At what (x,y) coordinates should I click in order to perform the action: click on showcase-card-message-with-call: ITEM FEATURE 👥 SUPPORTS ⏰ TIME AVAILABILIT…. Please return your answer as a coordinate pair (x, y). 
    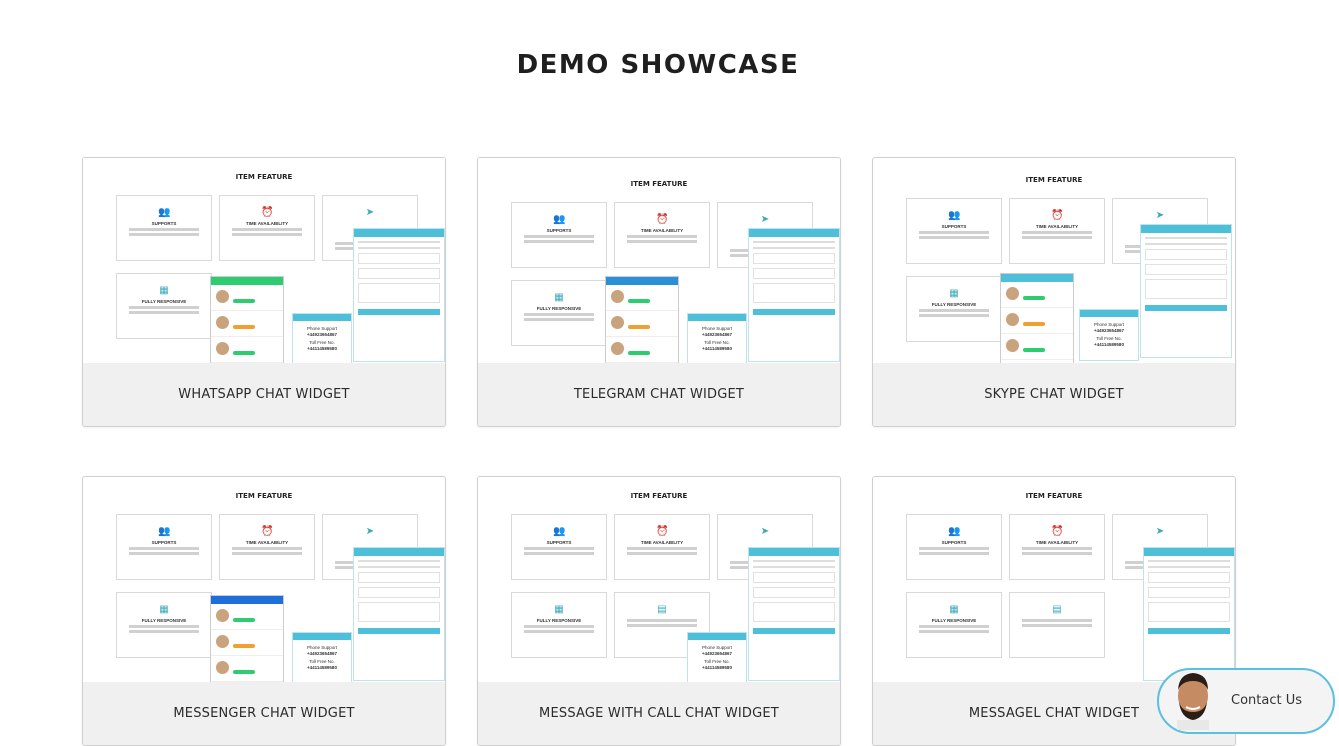
    Looking at the image, I should click on (659, 611).